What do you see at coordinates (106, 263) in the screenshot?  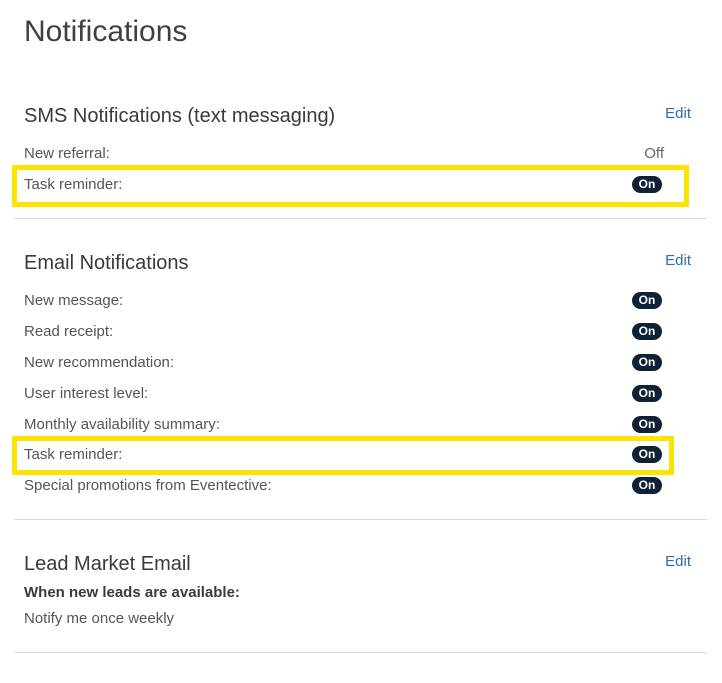 I see `email-section-title: Email Notifications` at bounding box center [106, 263].